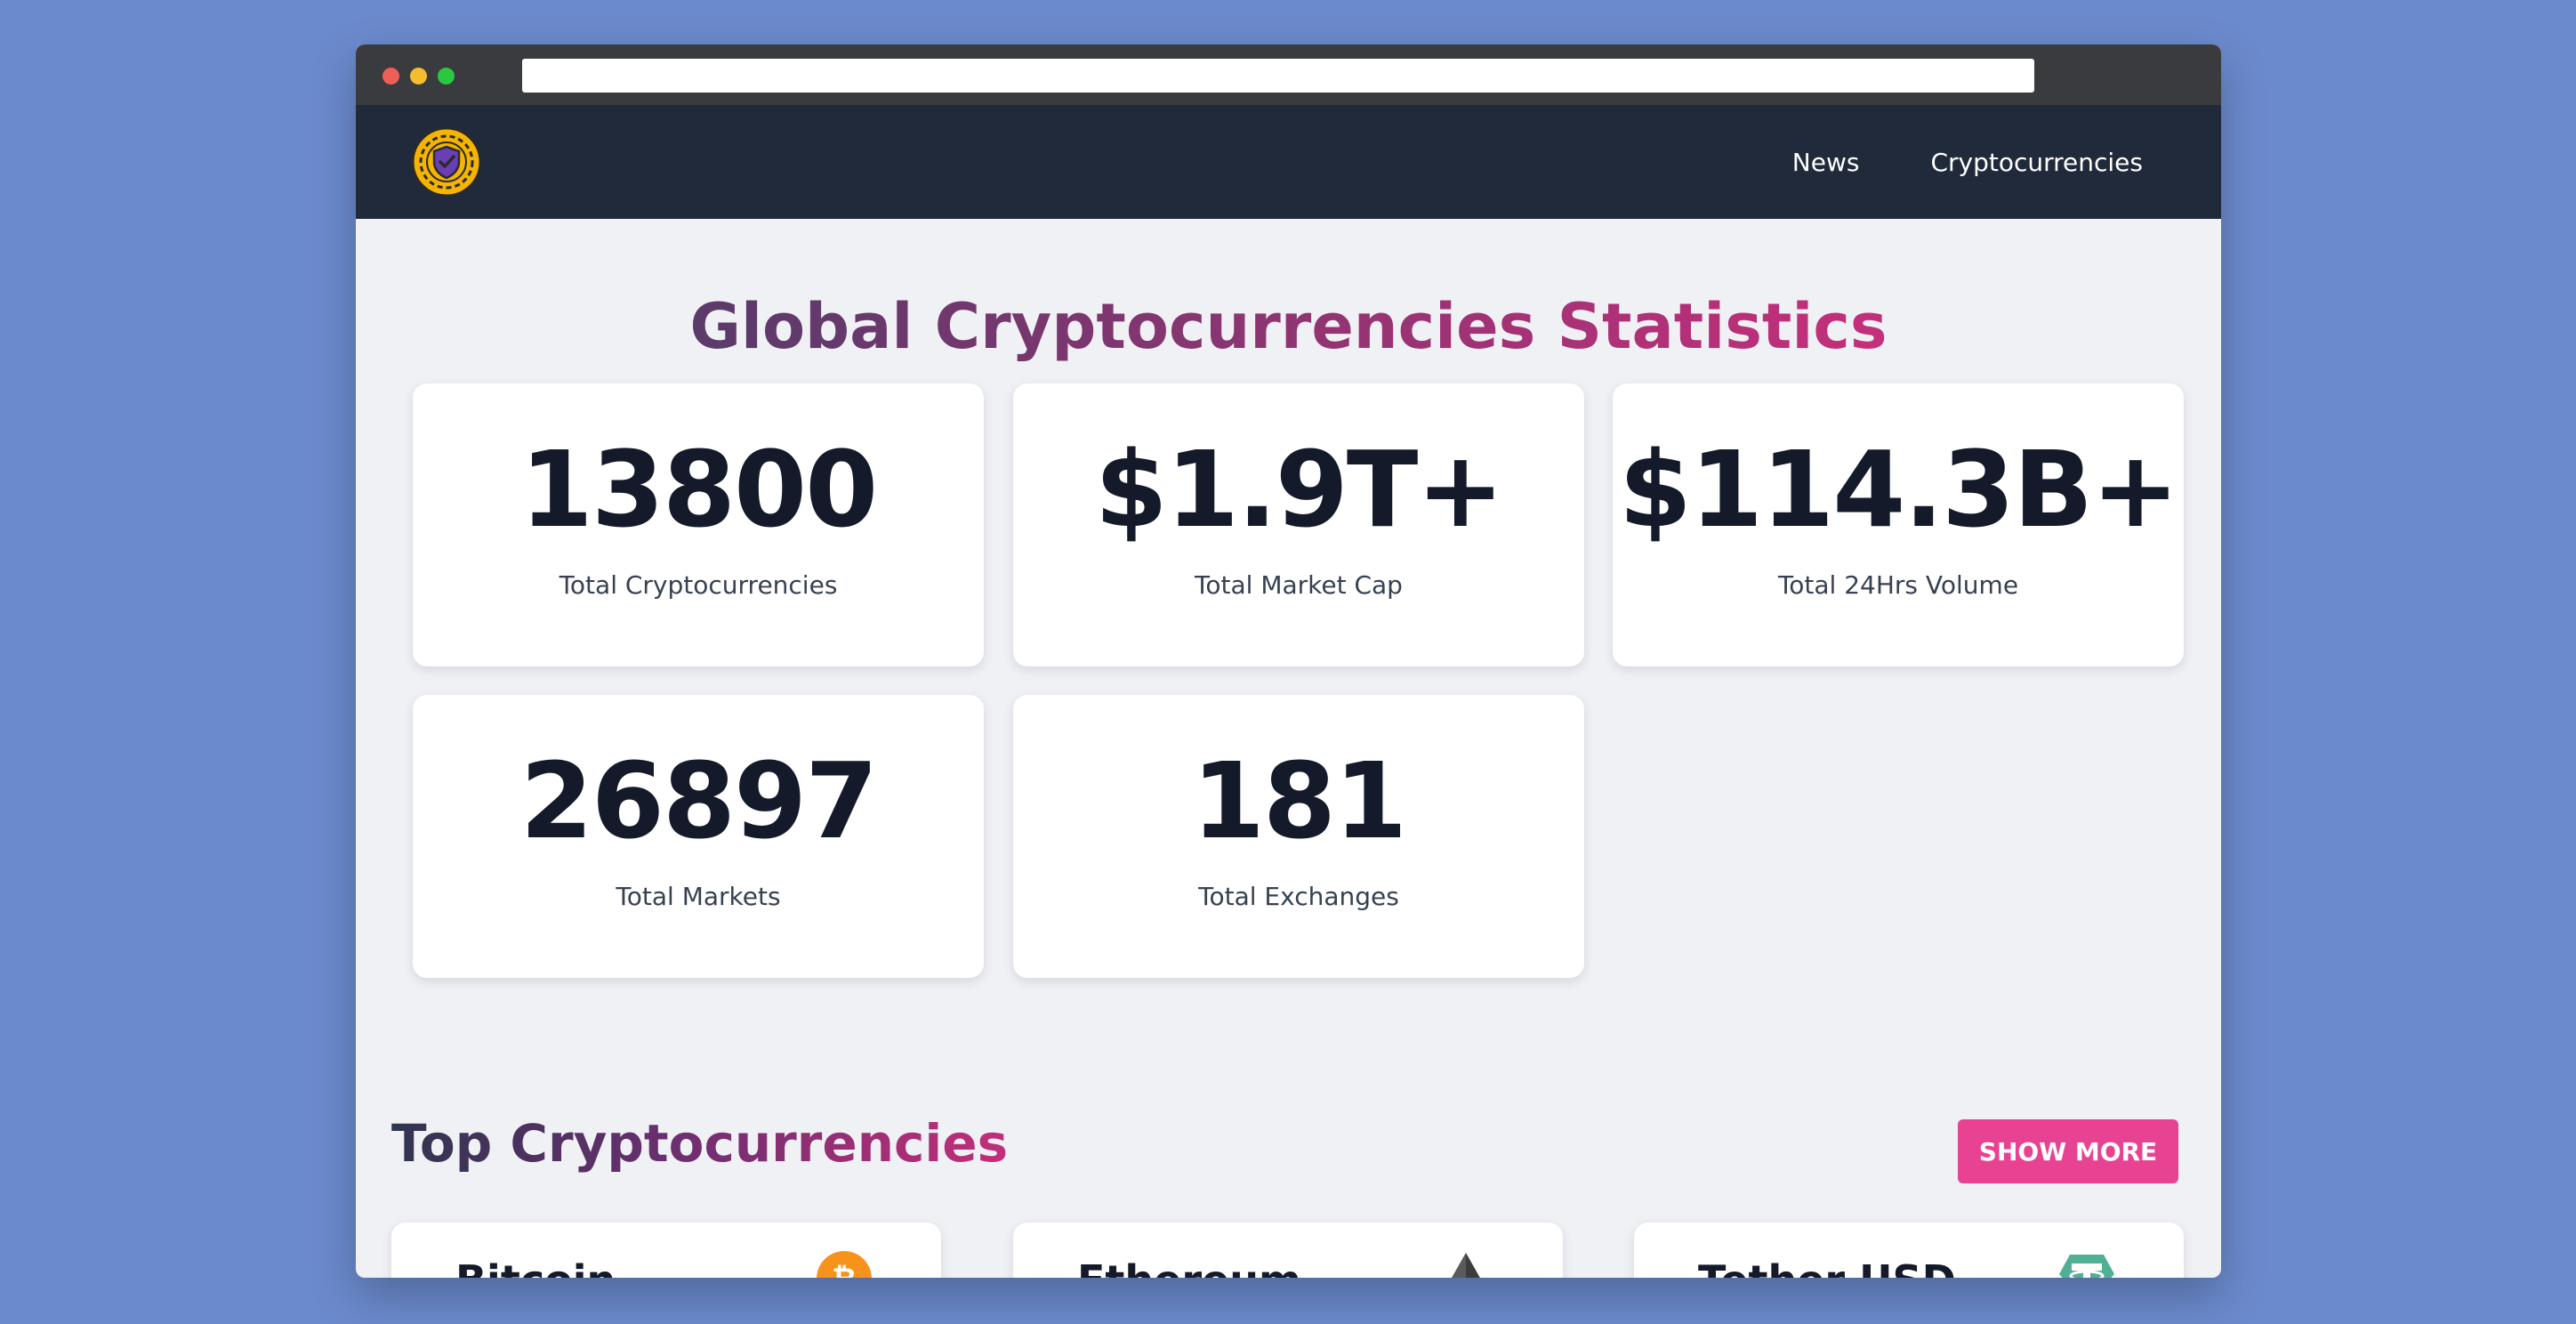 The width and height of the screenshot is (2576, 1324). What do you see at coordinates (1299, 800) in the screenshot?
I see `stat-value: 181` at bounding box center [1299, 800].